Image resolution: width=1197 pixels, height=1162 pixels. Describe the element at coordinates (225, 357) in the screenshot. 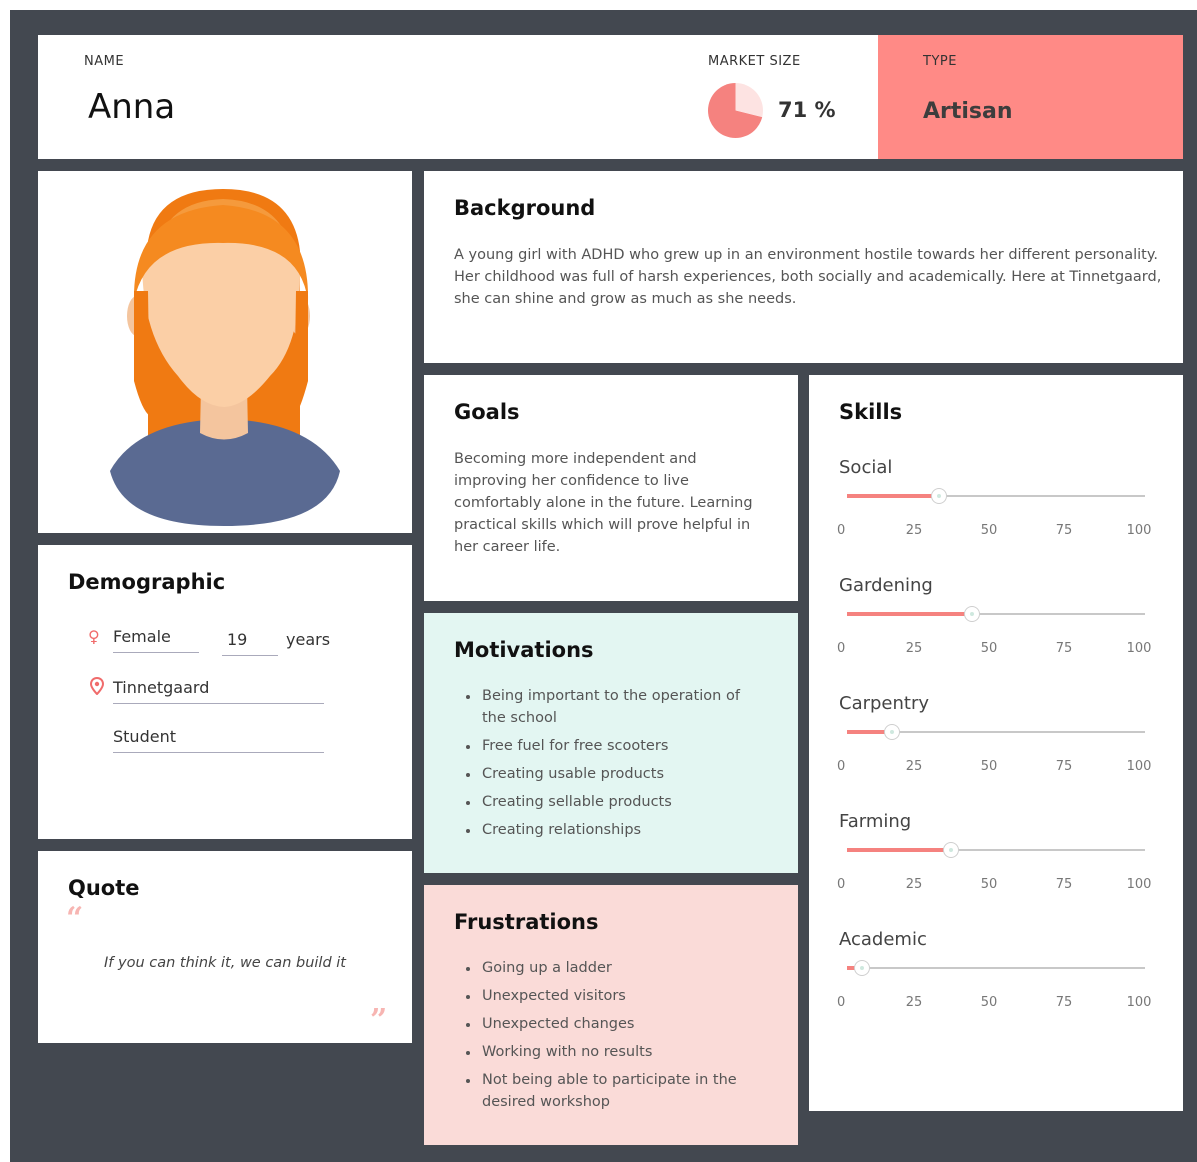

I see `avatar` at that location.